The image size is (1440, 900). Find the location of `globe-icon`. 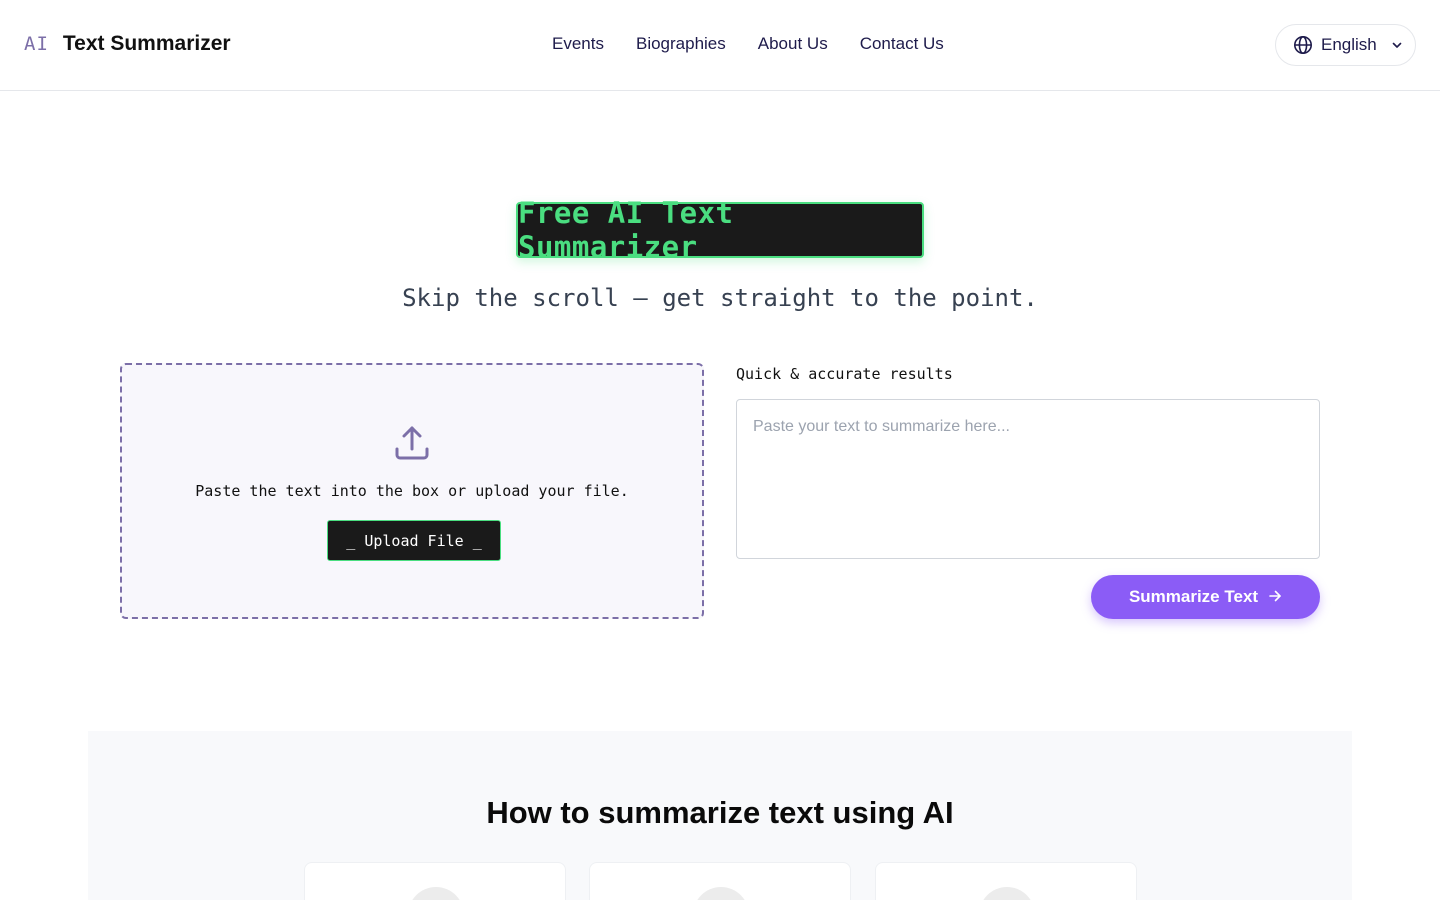

globe-icon is located at coordinates (1303, 45).